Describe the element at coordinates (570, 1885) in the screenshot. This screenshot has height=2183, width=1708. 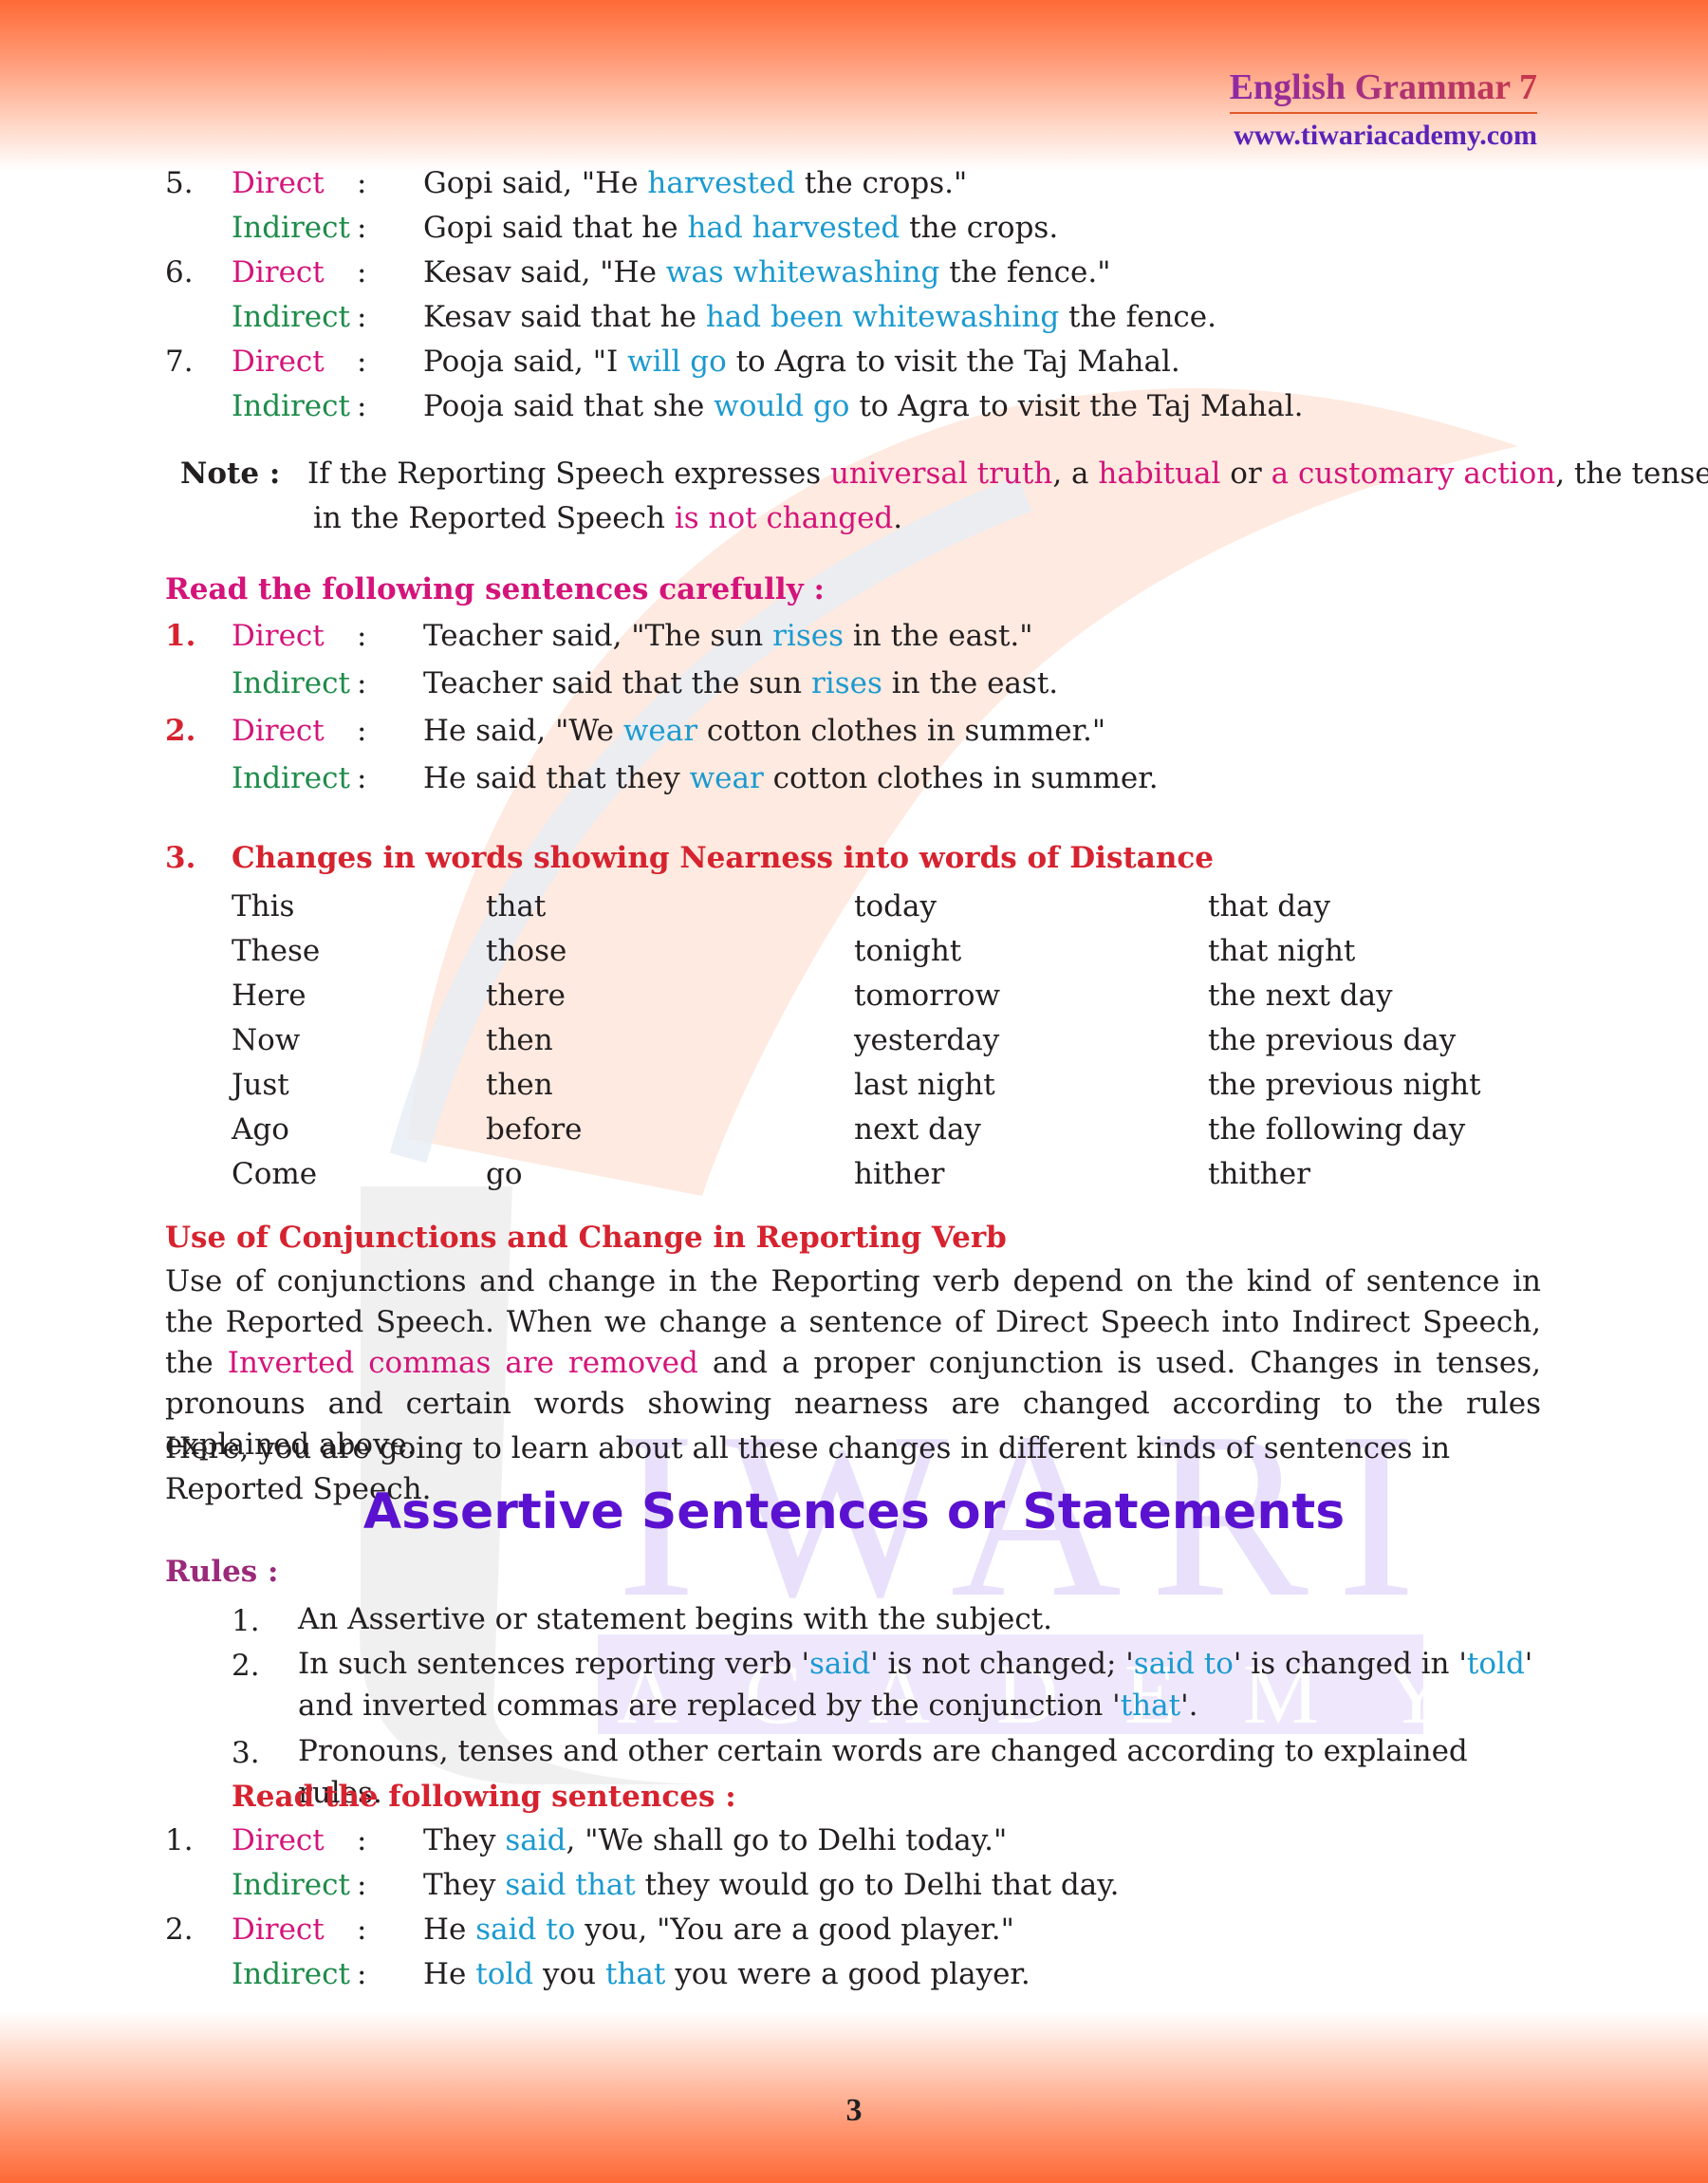
I see `highlighted-phrase: said that` at that location.